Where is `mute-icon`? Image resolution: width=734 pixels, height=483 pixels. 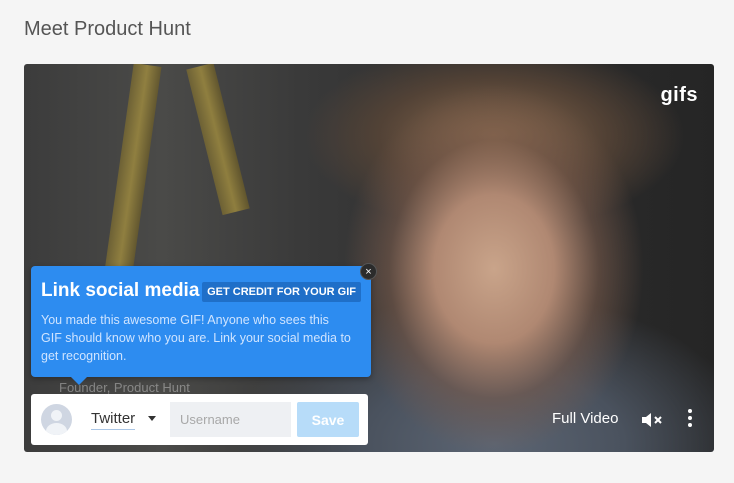 mute-icon is located at coordinates (653, 420).